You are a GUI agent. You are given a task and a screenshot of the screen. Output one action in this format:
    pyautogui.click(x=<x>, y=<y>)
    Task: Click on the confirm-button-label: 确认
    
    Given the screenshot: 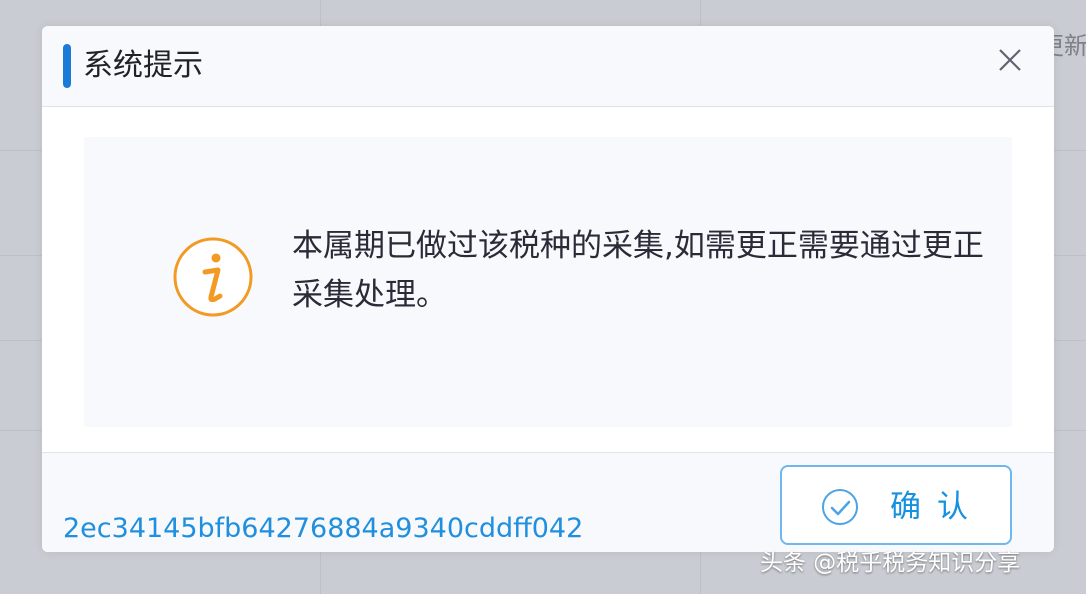 What is the action you would take?
    pyautogui.click(x=937, y=507)
    